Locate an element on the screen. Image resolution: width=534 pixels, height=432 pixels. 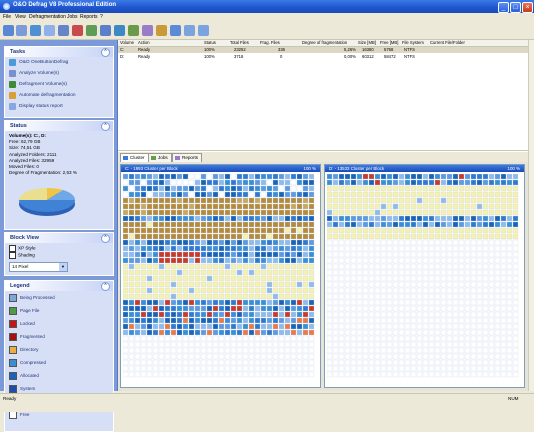
column-current-file: Current File/Folder is located at coordinates (447, 42).